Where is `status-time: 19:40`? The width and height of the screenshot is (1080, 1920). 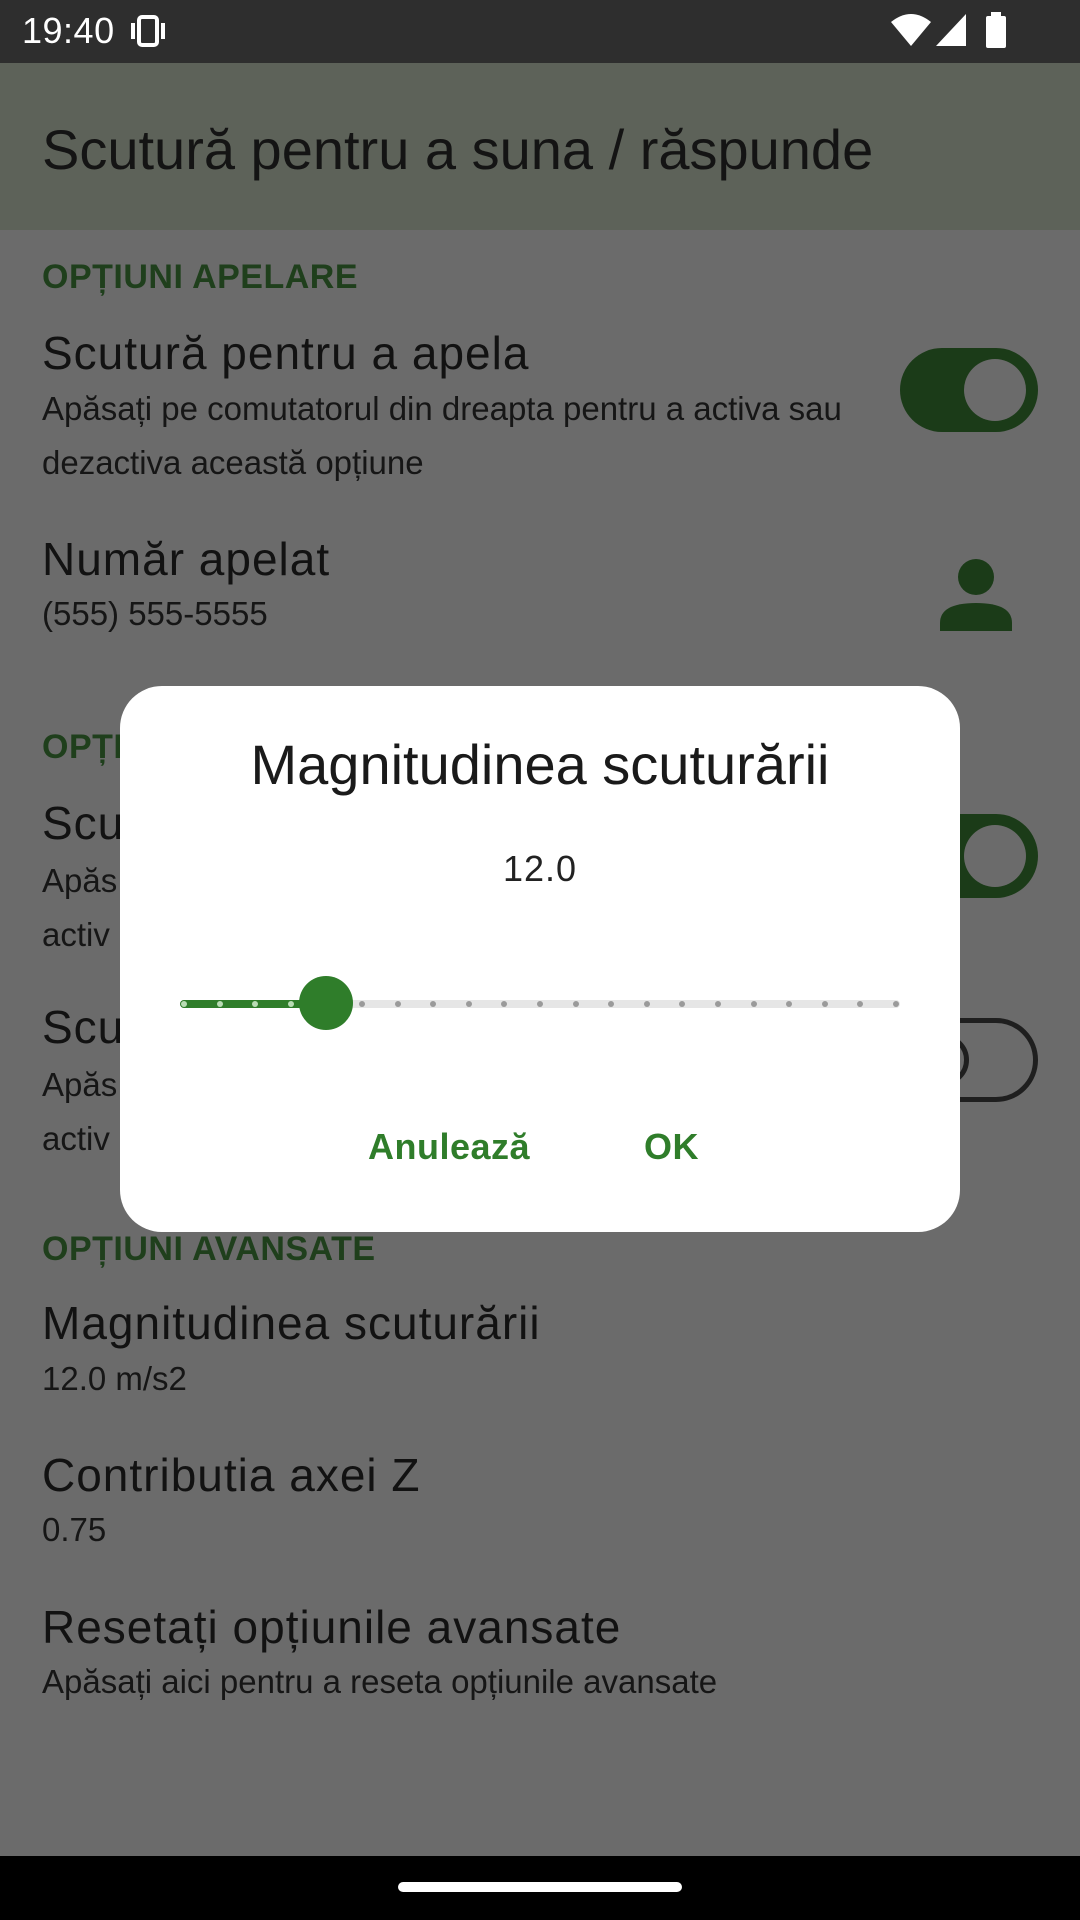 status-time: 19:40 is located at coordinates (68, 30).